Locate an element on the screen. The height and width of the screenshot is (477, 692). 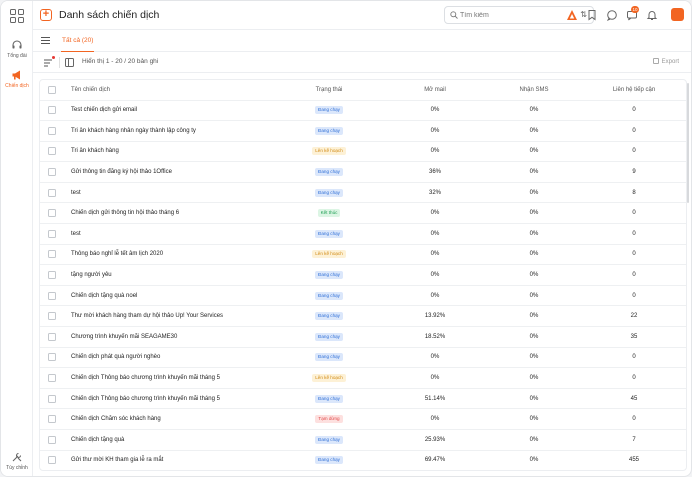
rail-item-customize: Tùy chỉnh is located at coordinates (17, 461).